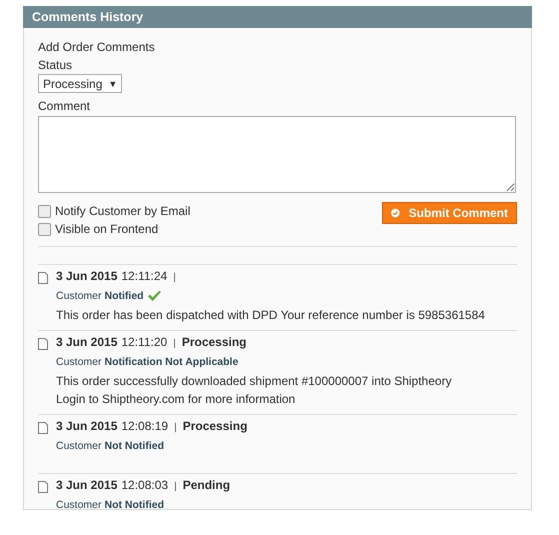 The height and width of the screenshot is (535, 559). Describe the element at coordinates (176, 399) in the screenshot. I see `comment-text: Login to Shiptheory.com for more information` at that location.